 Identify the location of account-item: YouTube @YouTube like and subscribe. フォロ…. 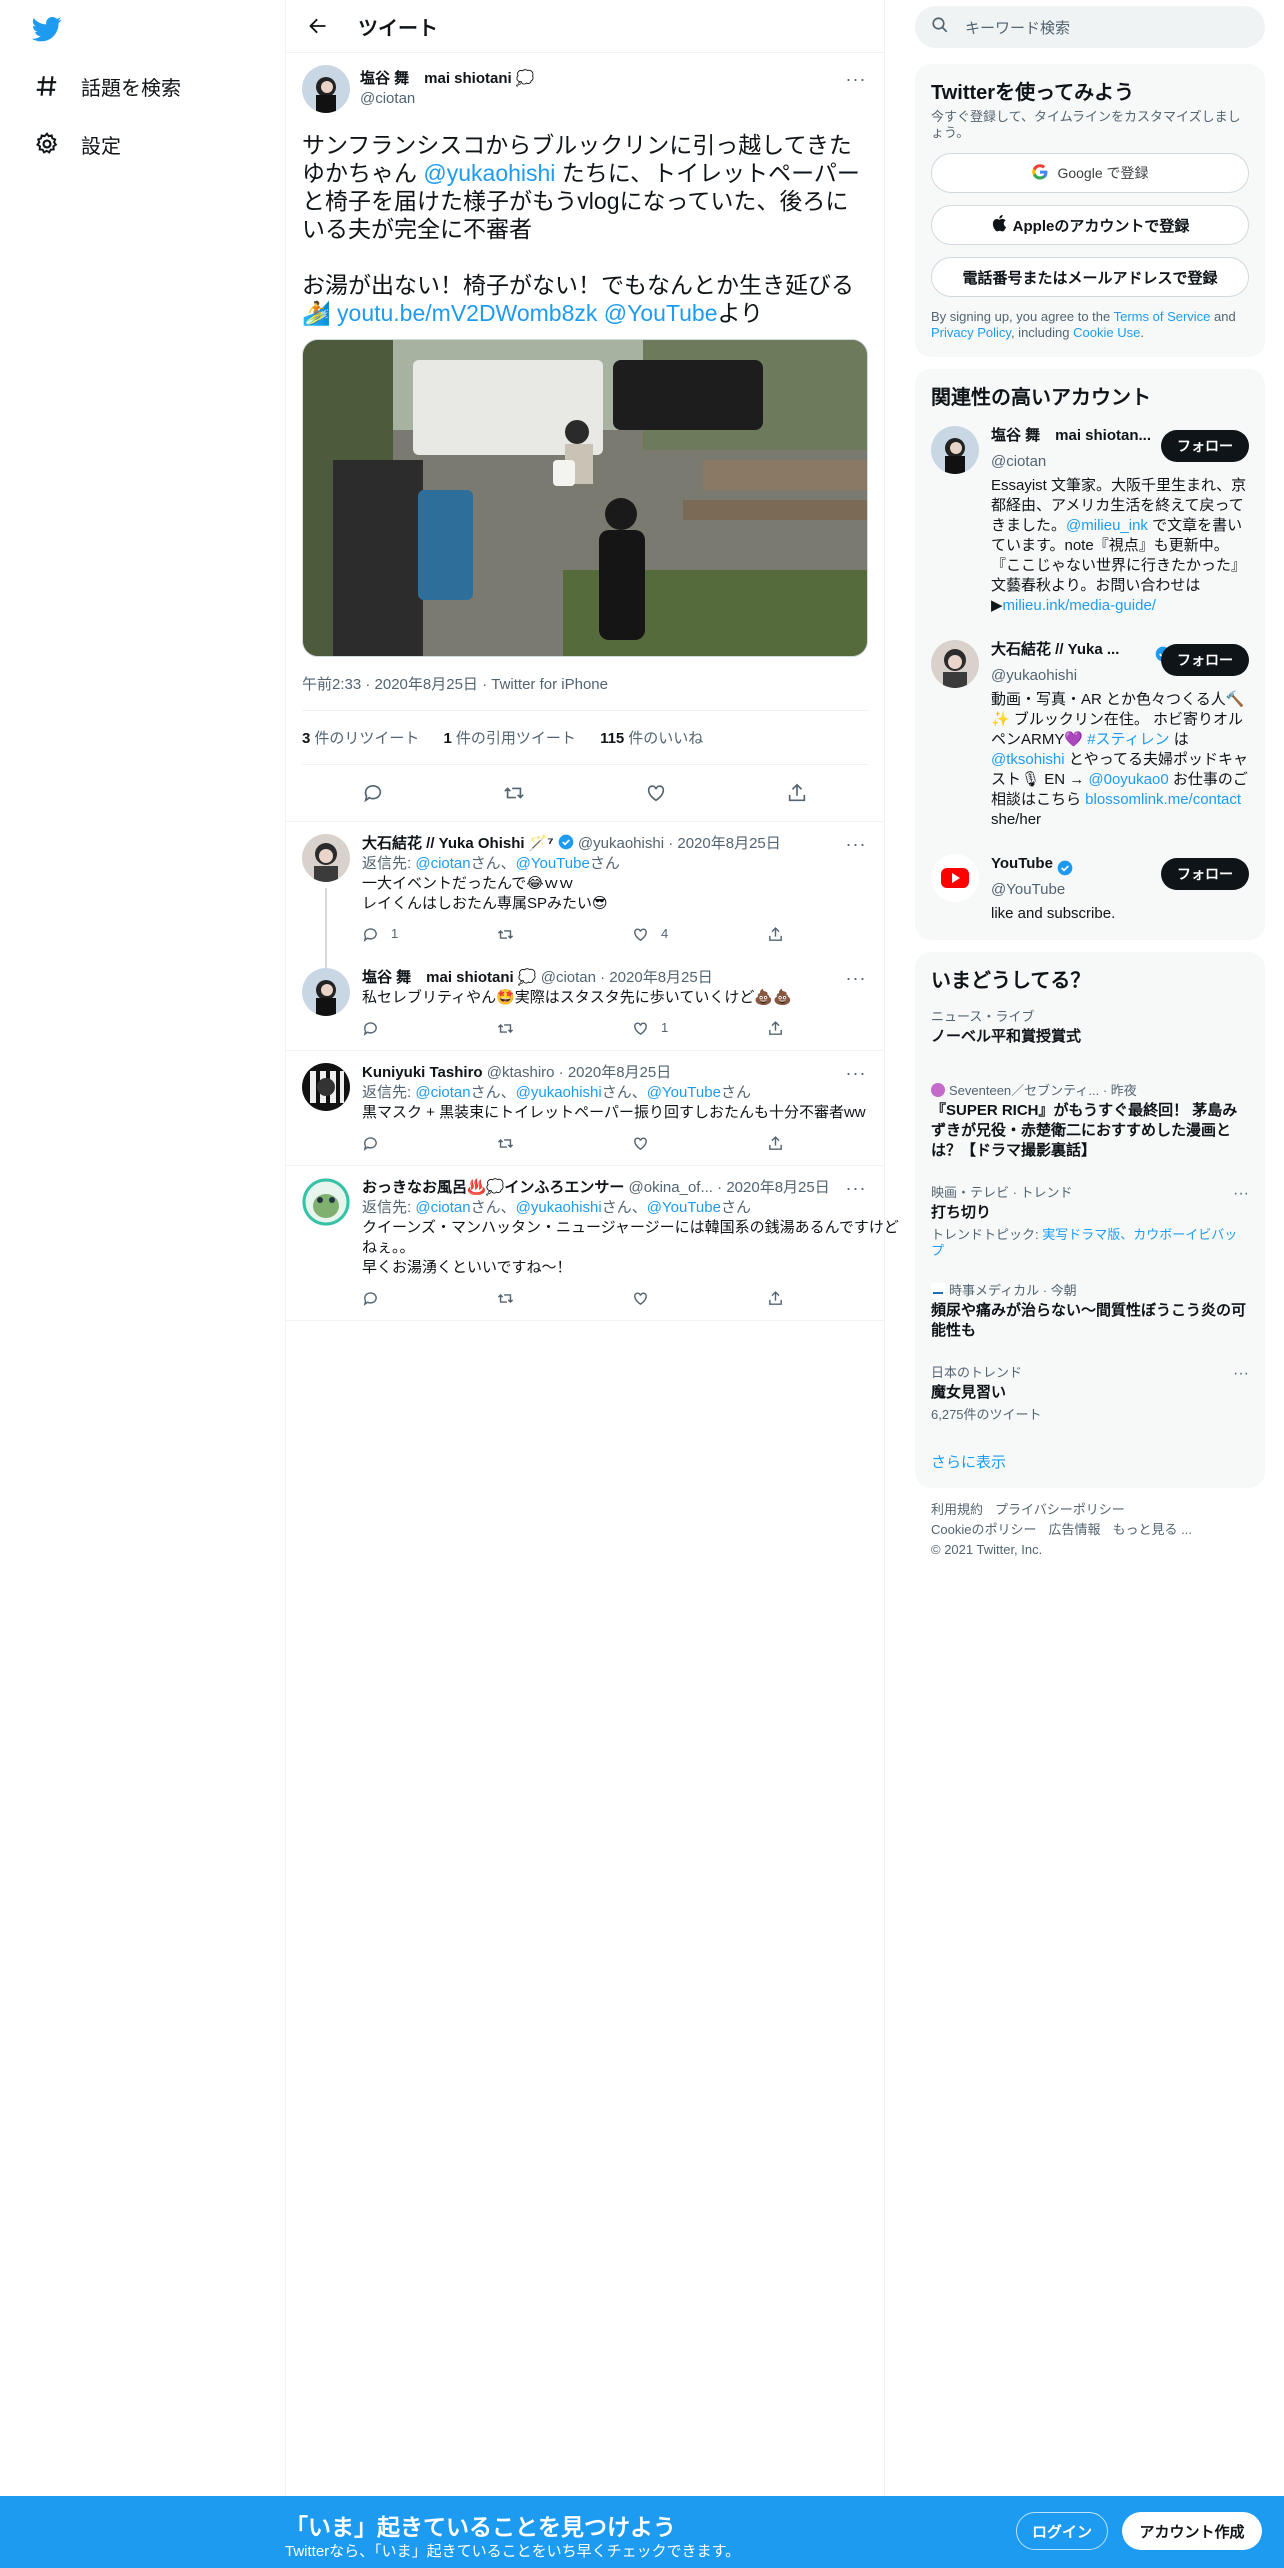
(1090, 889).